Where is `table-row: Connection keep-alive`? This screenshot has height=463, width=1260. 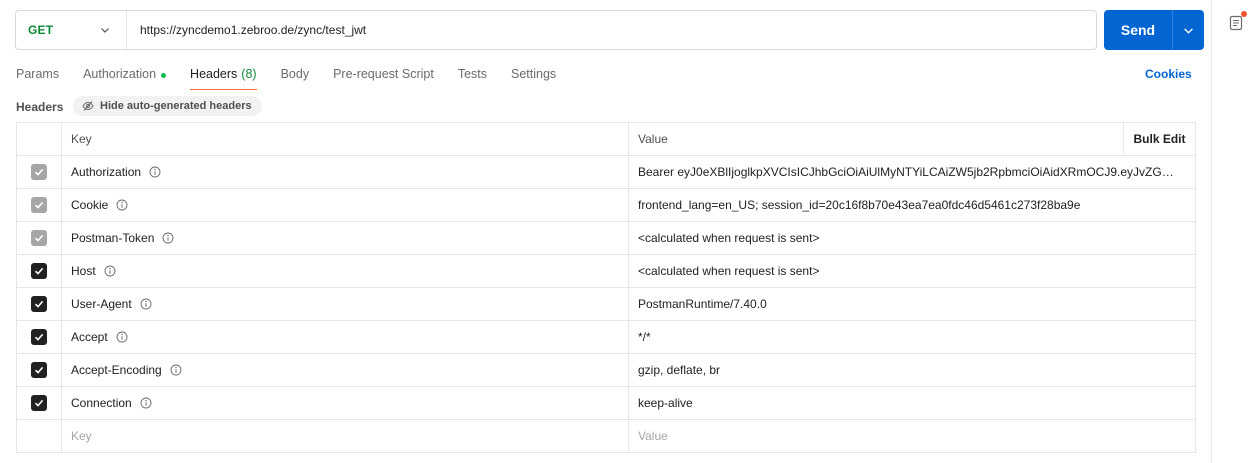
table-row: Connection keep-alive is located at coordinates (606, 403).